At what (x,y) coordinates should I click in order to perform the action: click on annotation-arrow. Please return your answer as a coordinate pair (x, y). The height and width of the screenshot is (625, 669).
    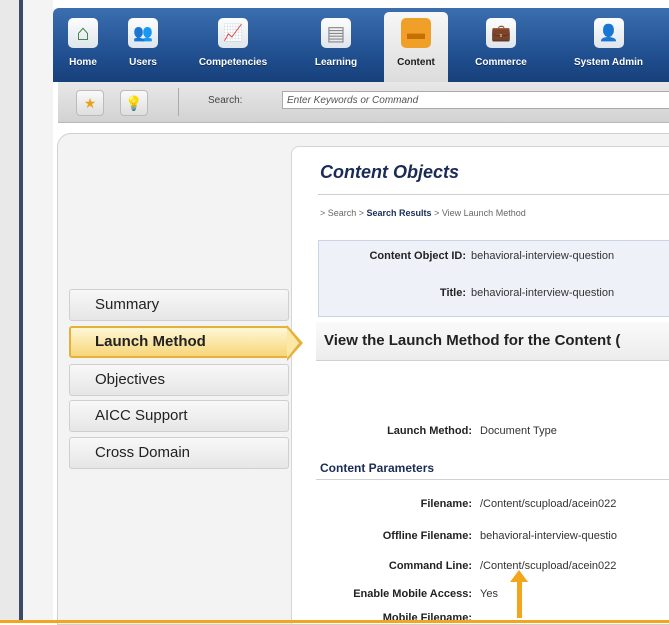
    Looking at the image, I should click on (519, 598).